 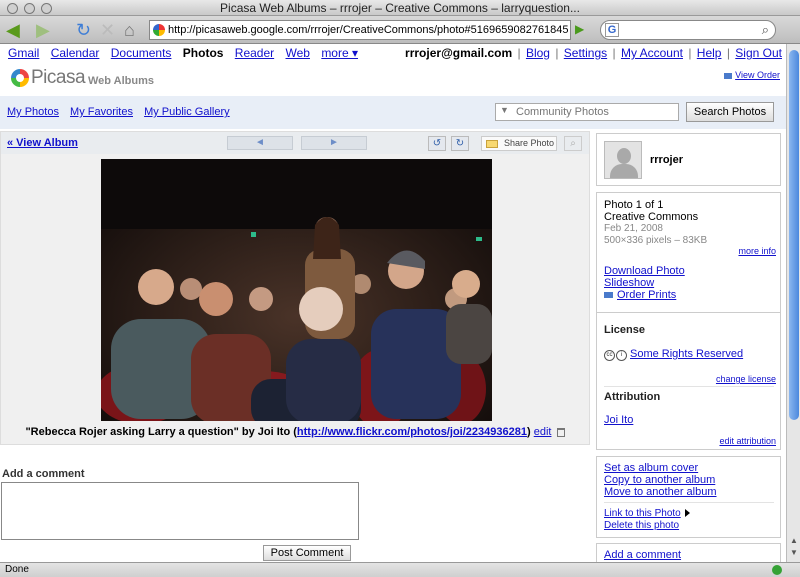 What do you see at coordinates (400, 569) in the screenshot?
I see `status-bar: Done` at bounding box center [400, 569].